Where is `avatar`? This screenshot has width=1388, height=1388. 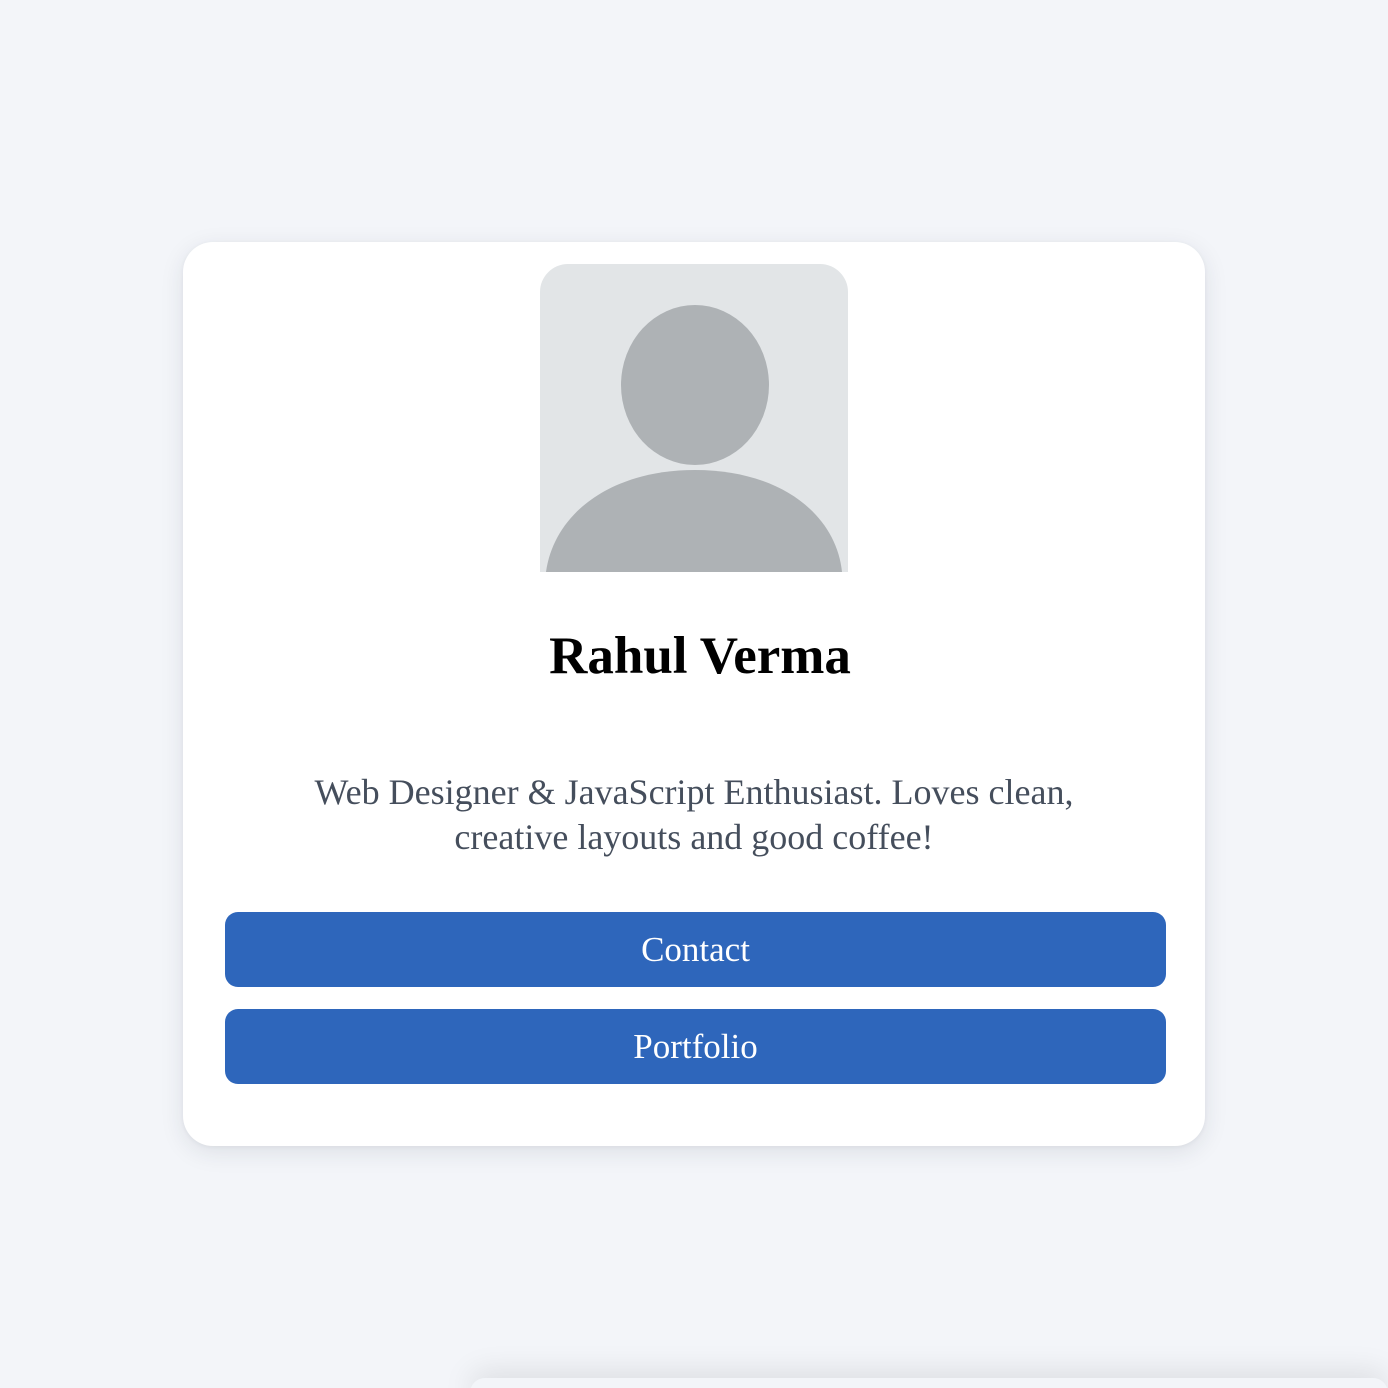
avatar is located at coordinates (694, 418).